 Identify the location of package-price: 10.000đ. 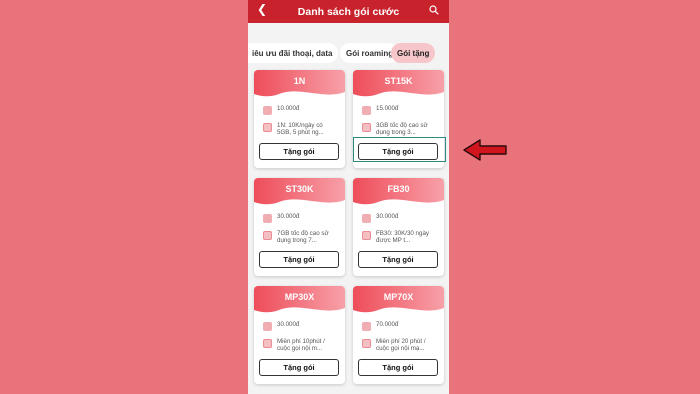
(288, 108).